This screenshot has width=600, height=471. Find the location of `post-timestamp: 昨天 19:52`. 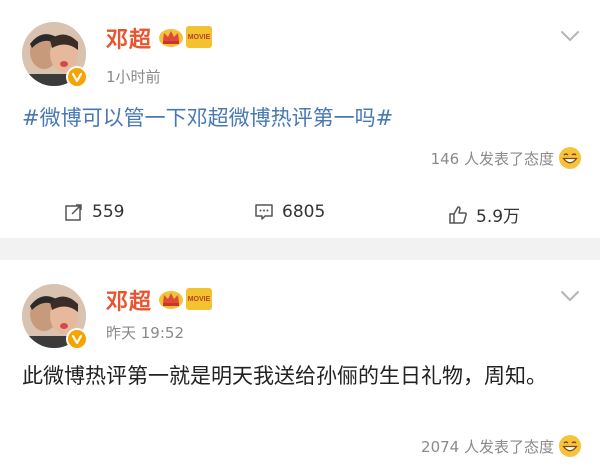

post-timestamp: 昨天 19:52 is located at coordinates (145, 333).